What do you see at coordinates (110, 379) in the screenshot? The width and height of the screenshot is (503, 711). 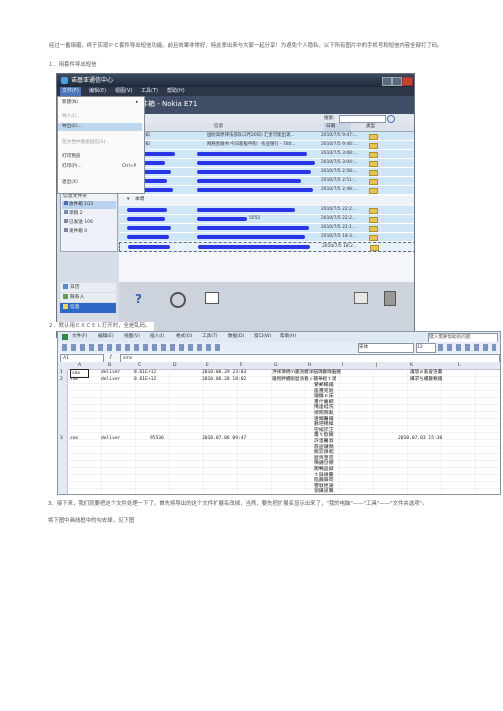 I see `cell-b2: deliver` at bounding box center [110, 379].